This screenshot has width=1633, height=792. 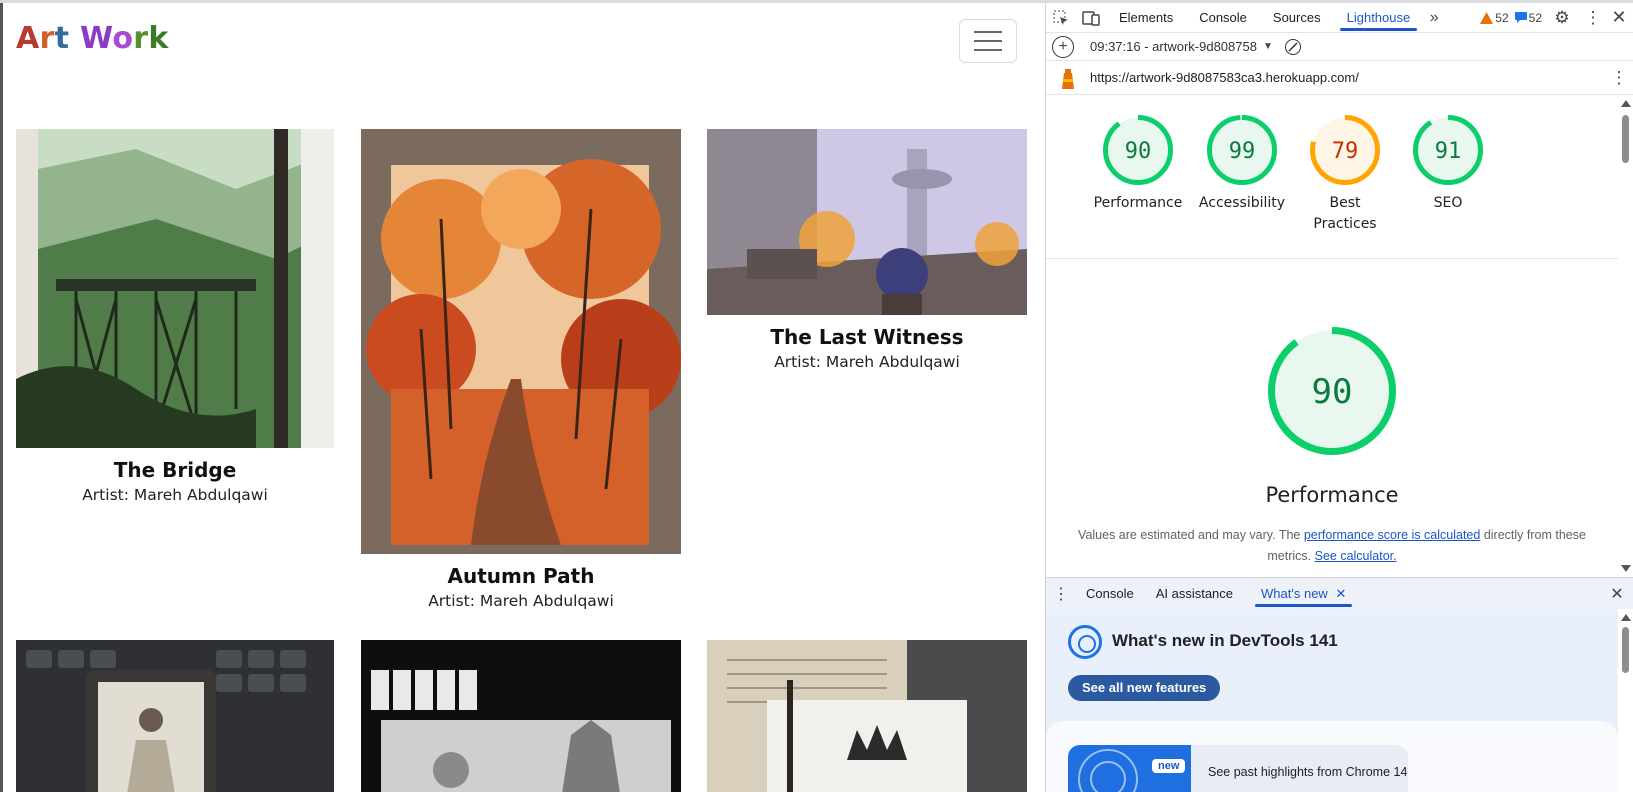 I want to click on main-performance-gauge: 90, so click(x=1332, y=393).